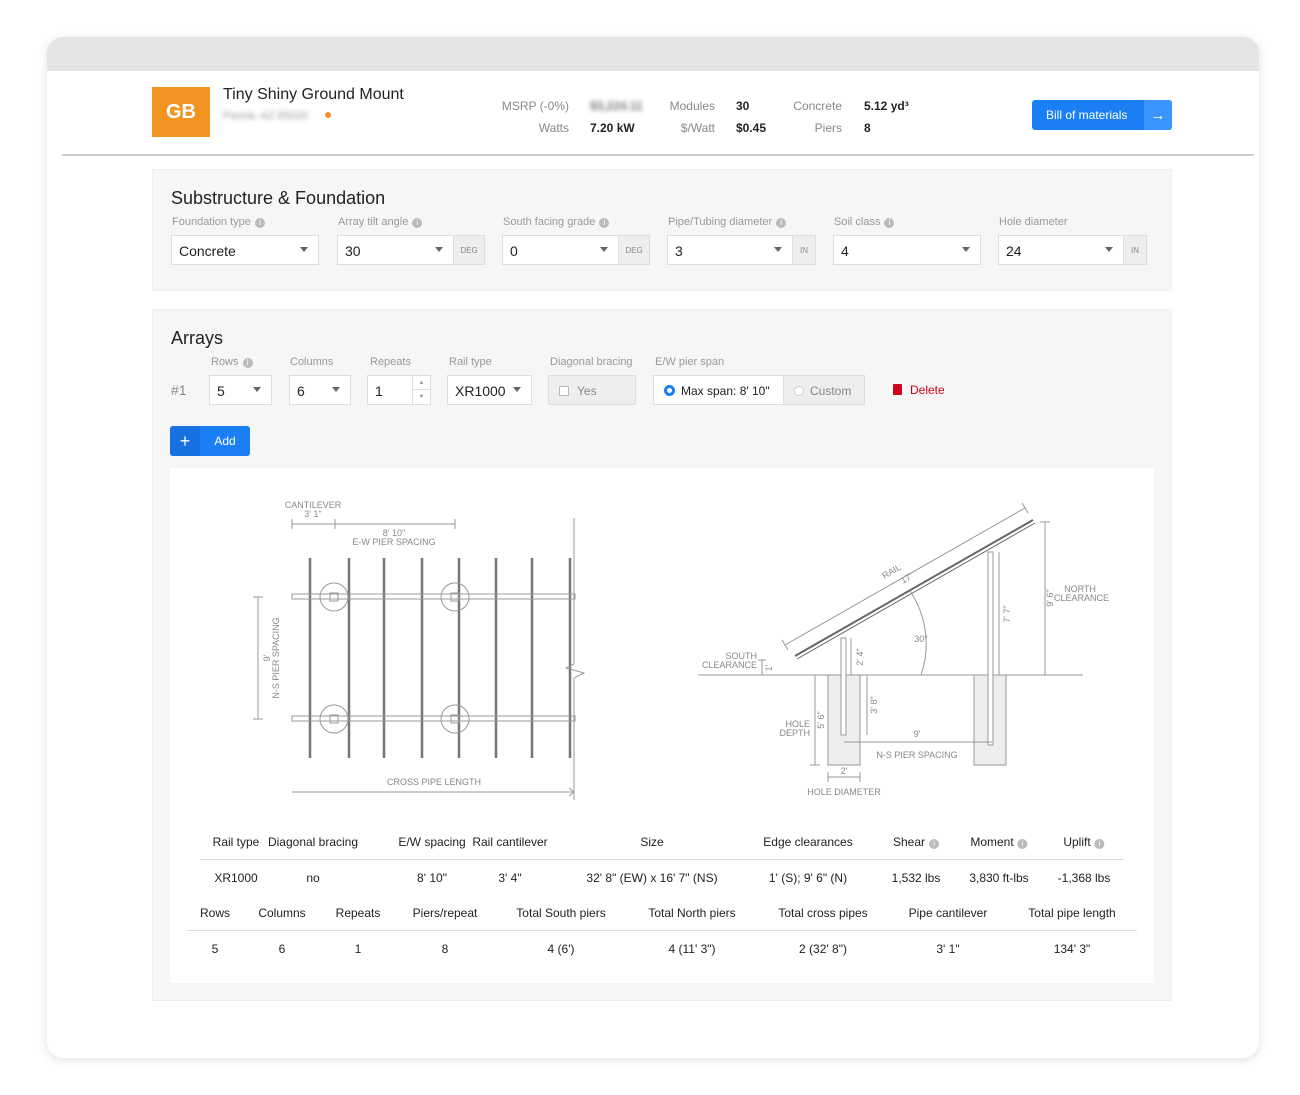 The width and height of the screenshot is (1300, 1095). Describe the element at coordinates (916, 878) in the screenshot. I see `table-cell: 1,532 lbs` at that location.